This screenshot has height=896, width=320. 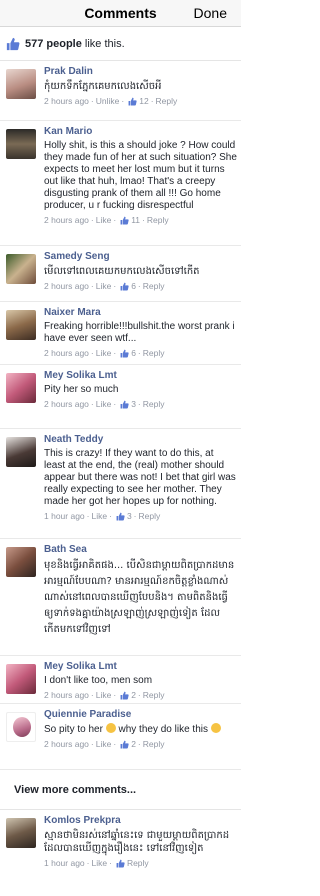 What do you see at coordinates (53, 43) in the screenshot?
I see `likes-count: 577 people` at bounding box center [53, 43].